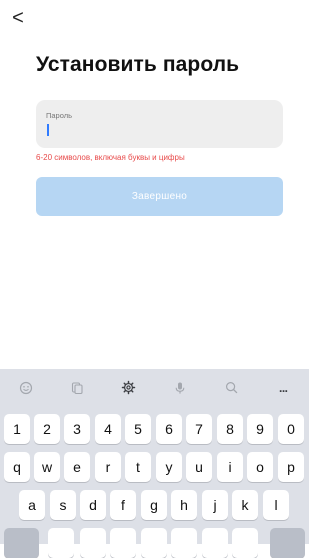 This screenshot has height=558, width=320. Describe the element at coordinates (138, 467) in the screenshot. I see `key-t: t` at that location.